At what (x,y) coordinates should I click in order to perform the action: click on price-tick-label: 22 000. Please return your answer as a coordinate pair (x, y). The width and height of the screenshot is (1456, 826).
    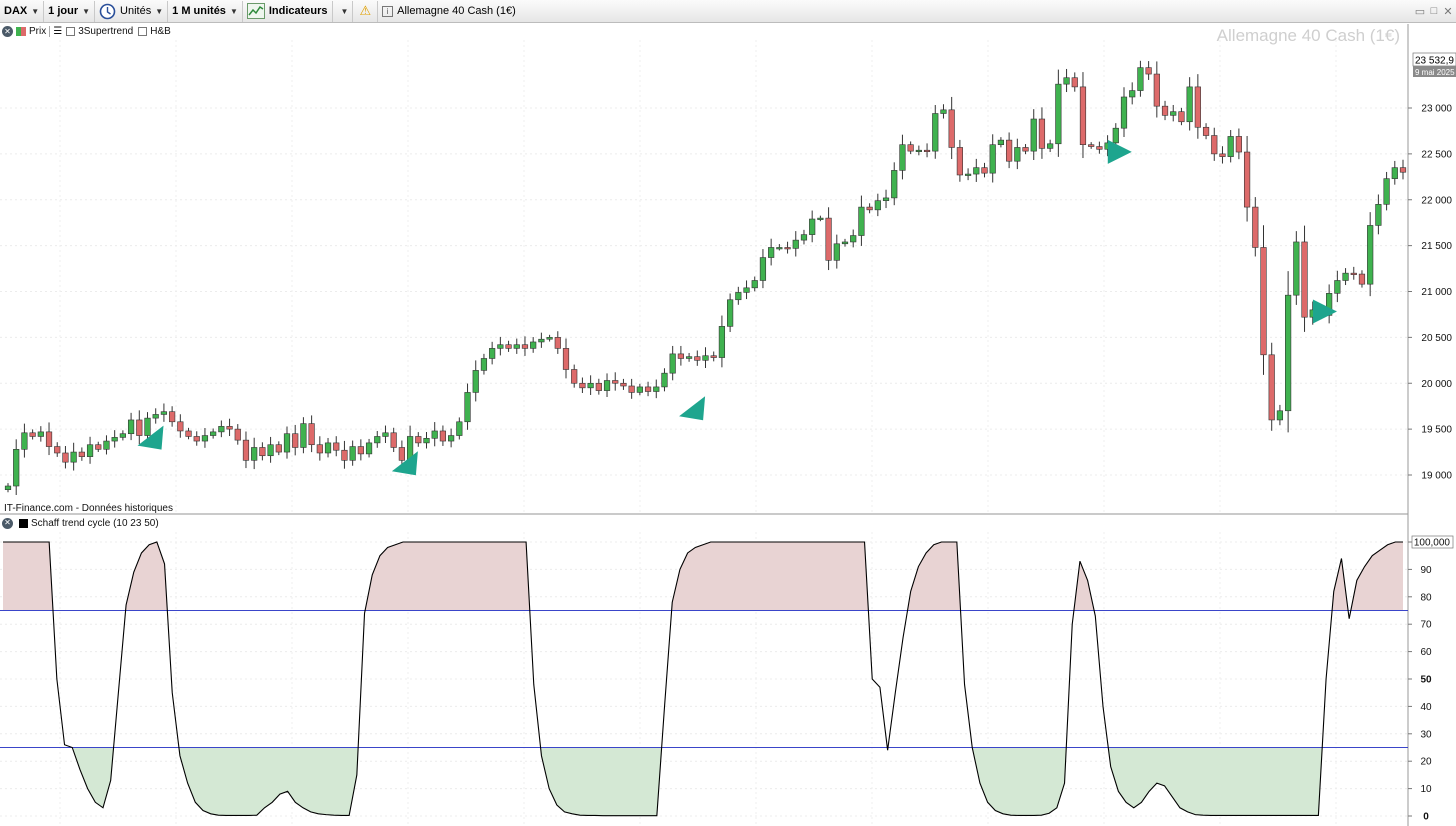
    Looking at the image, I should click on (1436, 200).